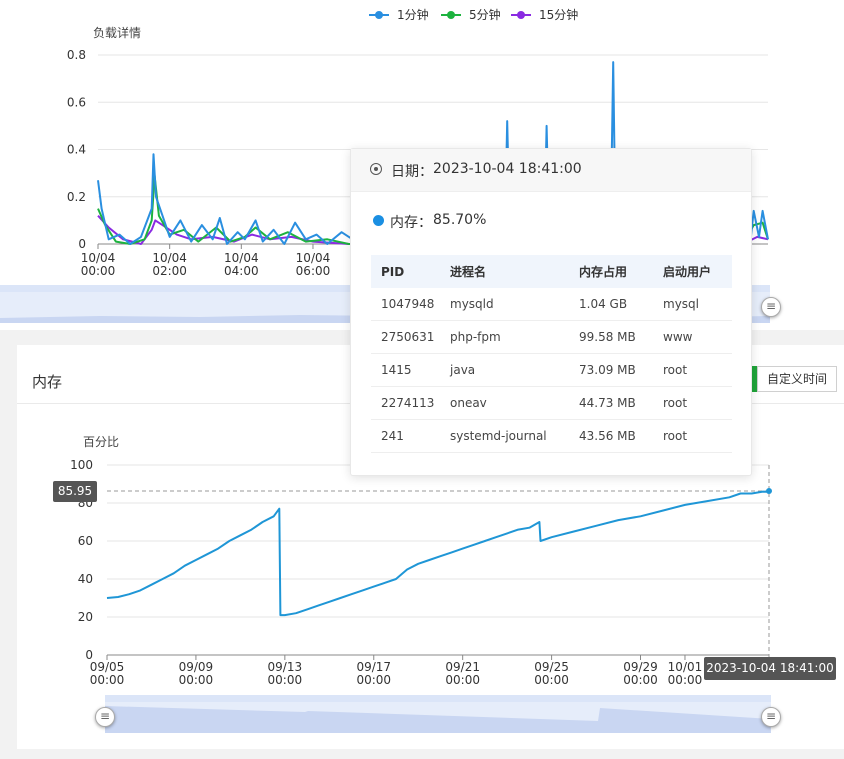  Describe the element at coordinates (105, 717) in the screenshot. I see `memory-zoom-left-handle` at that location.